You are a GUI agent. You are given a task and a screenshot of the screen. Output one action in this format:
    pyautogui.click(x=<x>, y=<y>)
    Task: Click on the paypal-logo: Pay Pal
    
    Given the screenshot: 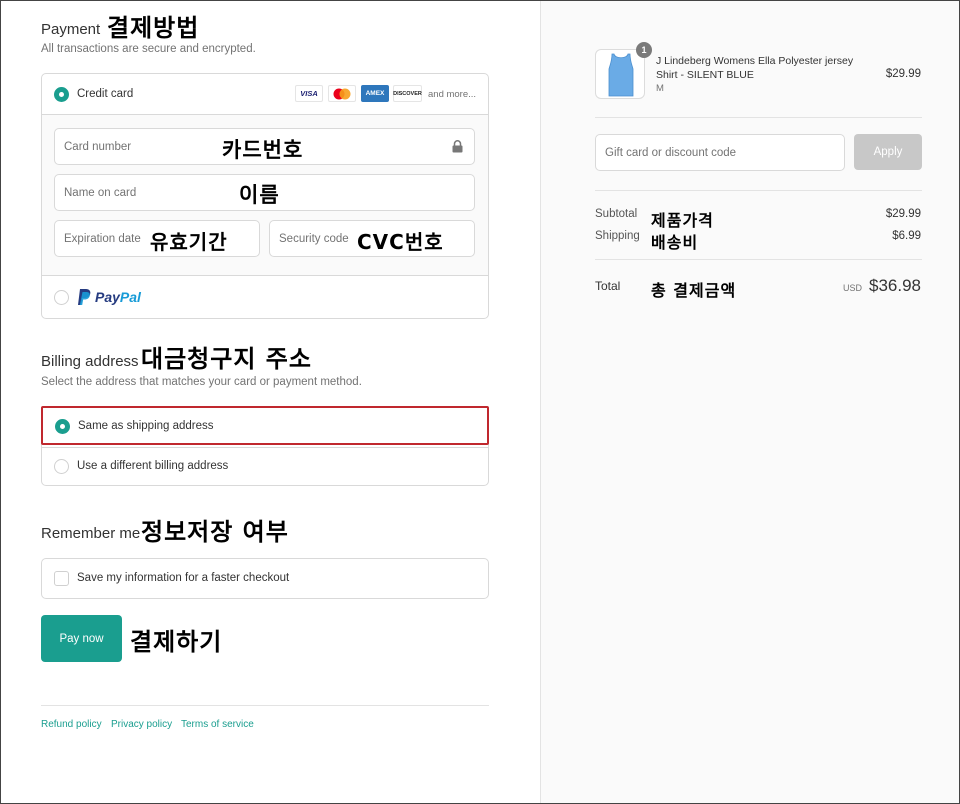 What is the action you would take?
    pyautogui.click(x=108, y=297)
    